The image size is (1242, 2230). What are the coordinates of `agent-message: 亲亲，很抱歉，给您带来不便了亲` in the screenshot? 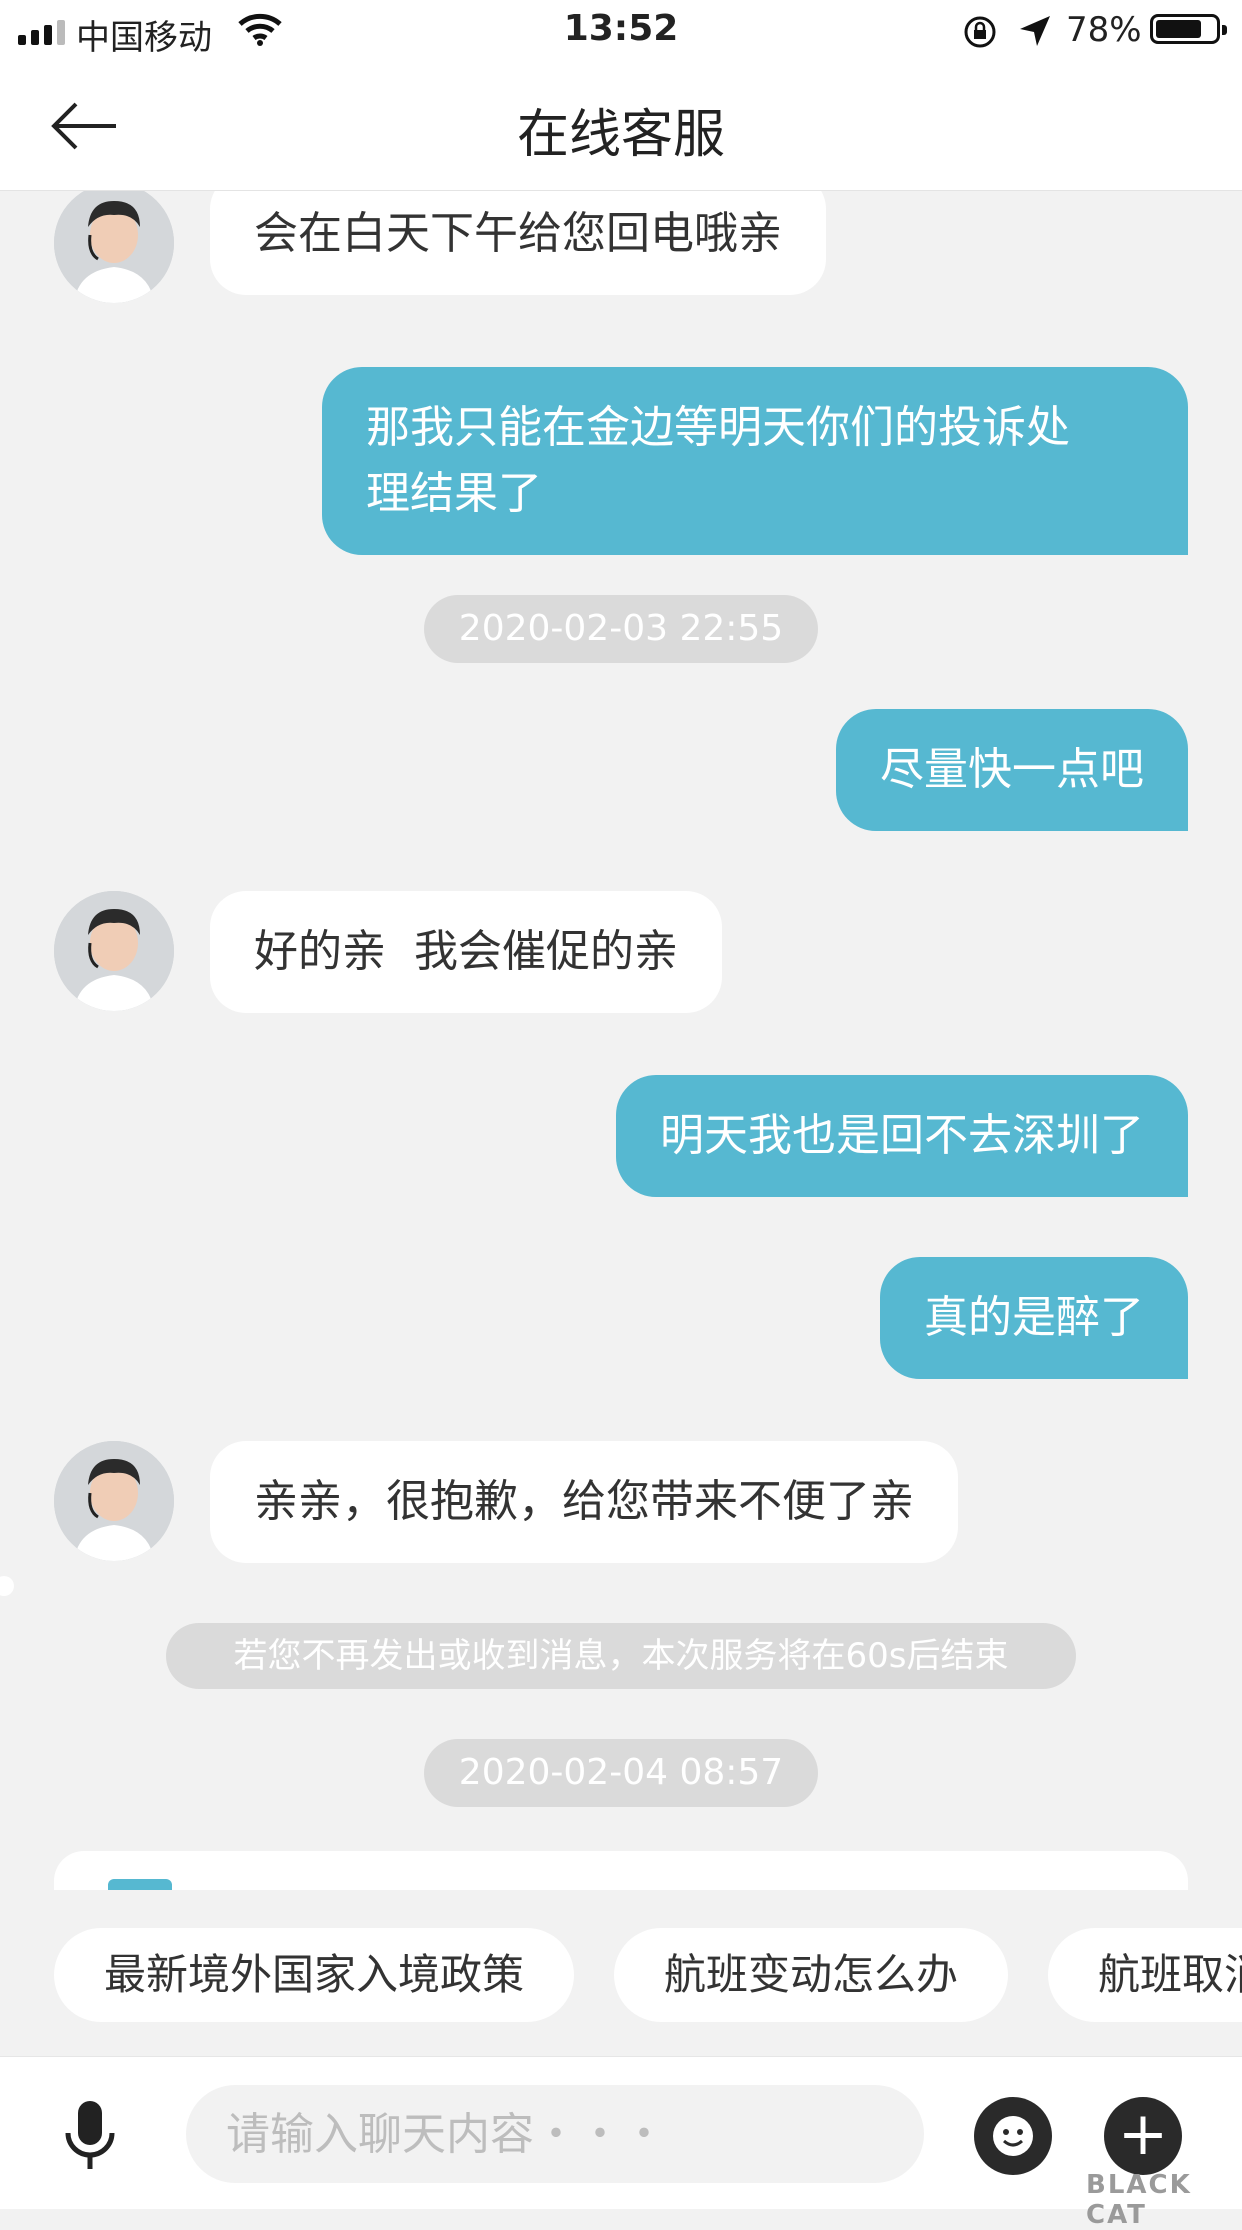 It's located at (584, 1502).